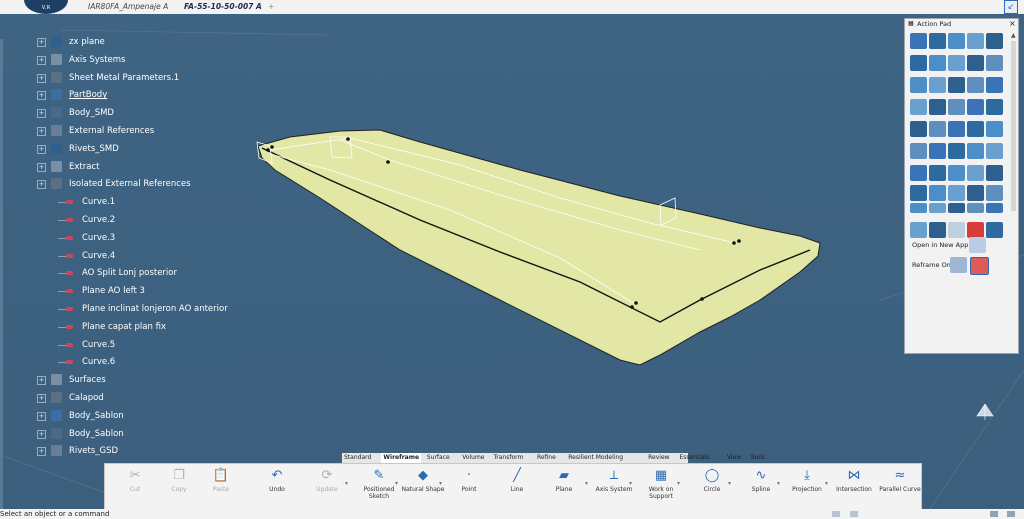 The width and height of the screenshot is (1024, 519). Describe the element at coordinates (469, 488) in the screenshot. I see `point-button: · Point` at that location.